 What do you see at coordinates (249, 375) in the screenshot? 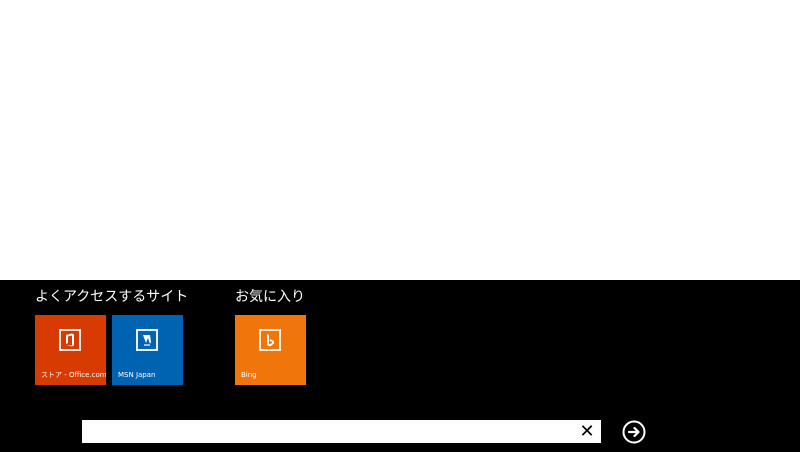
I see `tile-label: Bing` at bounding box center [249, 375].